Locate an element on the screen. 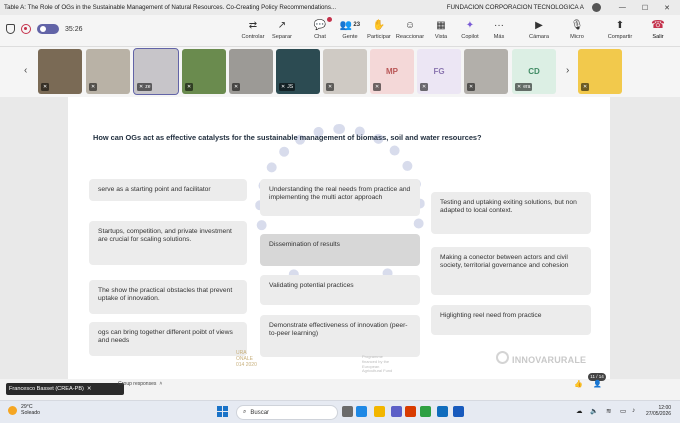 The width and height of the screenshot is (680, 423). transcription-toggle is located at coordinates (48, 29).